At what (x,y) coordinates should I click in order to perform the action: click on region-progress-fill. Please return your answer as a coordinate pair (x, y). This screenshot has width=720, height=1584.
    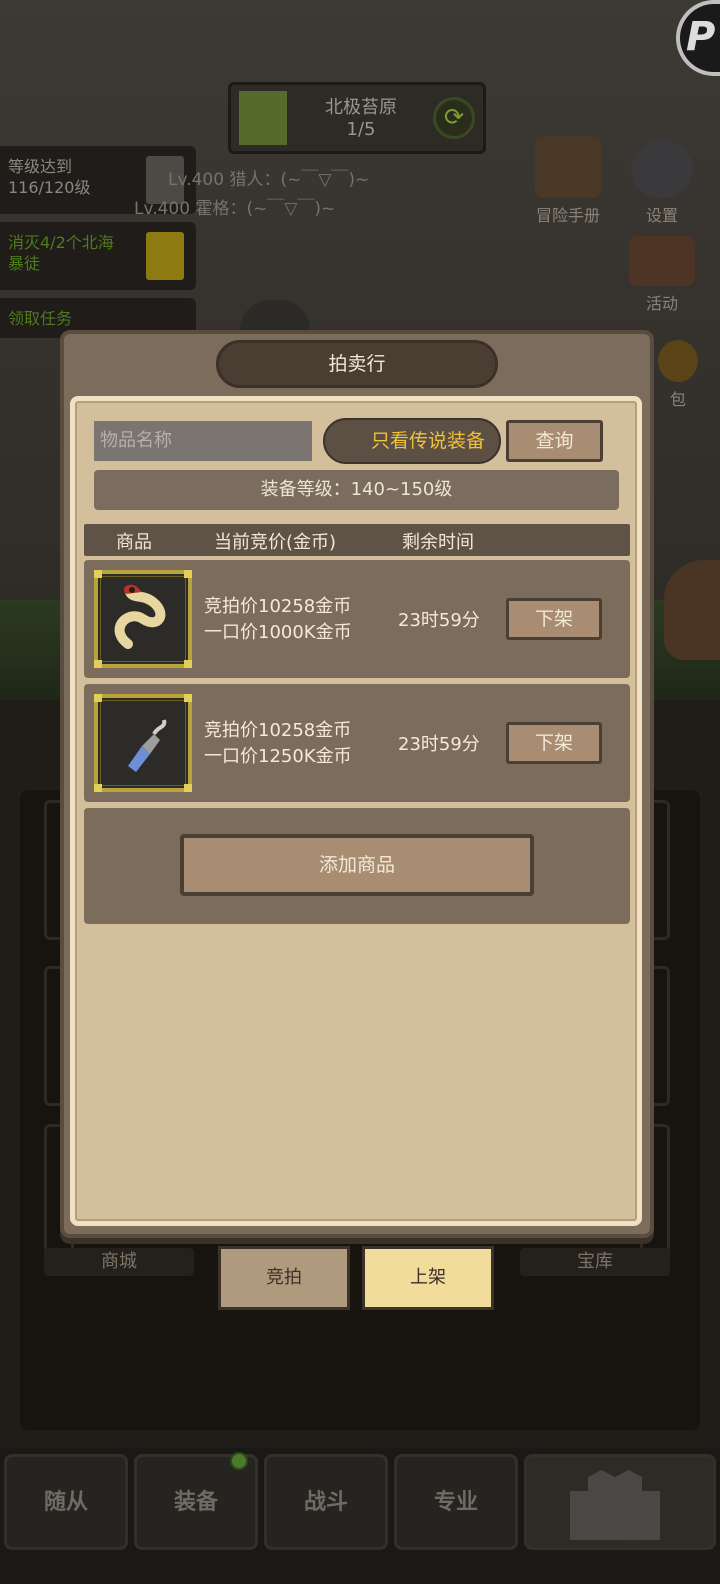
    Looking at the image, I should click on (263, 118).